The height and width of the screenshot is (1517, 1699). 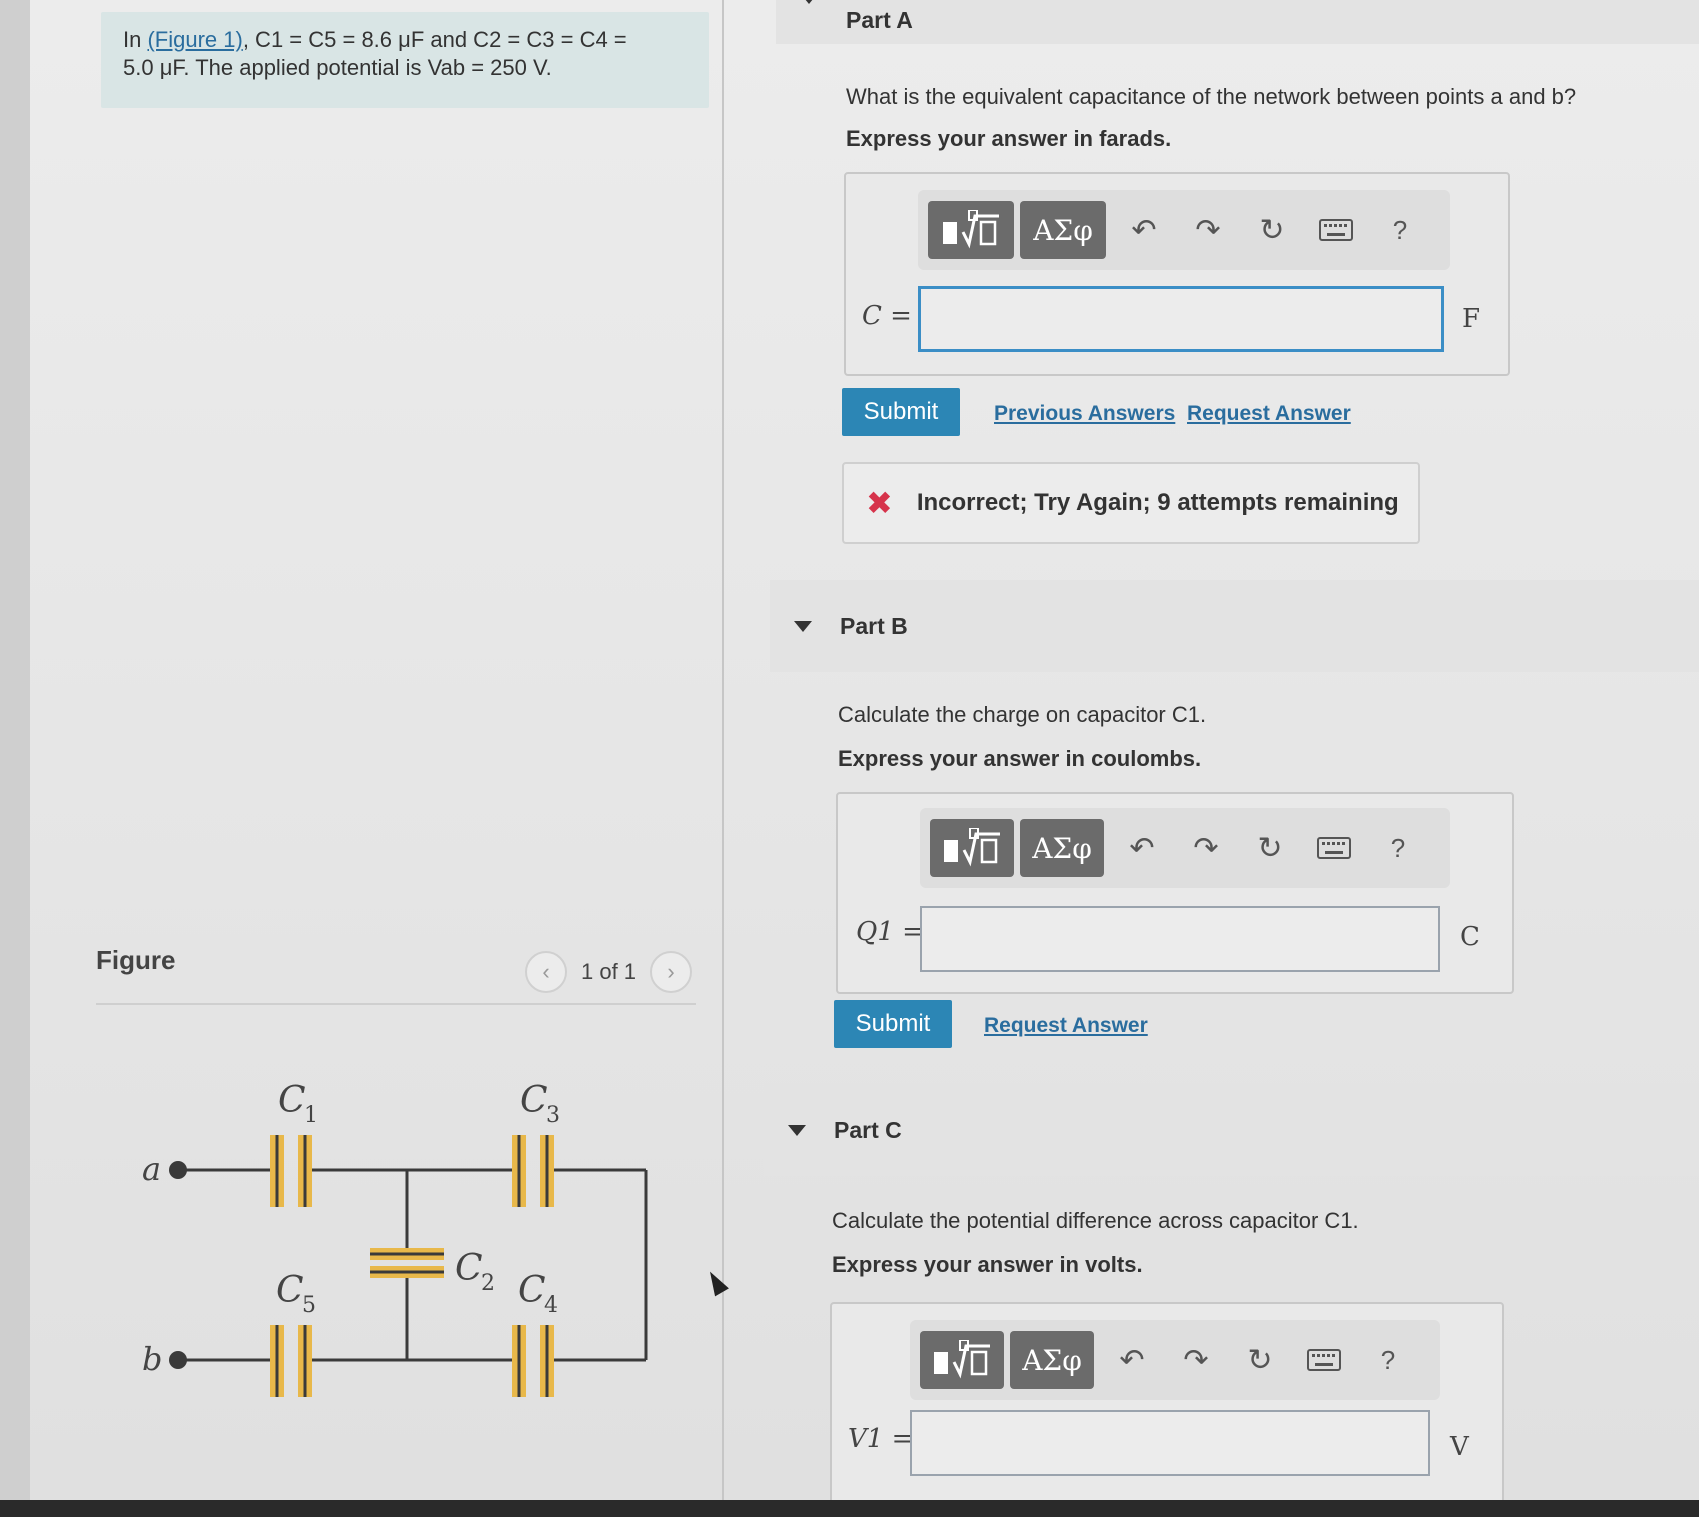 I want to click on part-b-question: Calculate the charge on capacitor C1., so click(x=1022, y=714).